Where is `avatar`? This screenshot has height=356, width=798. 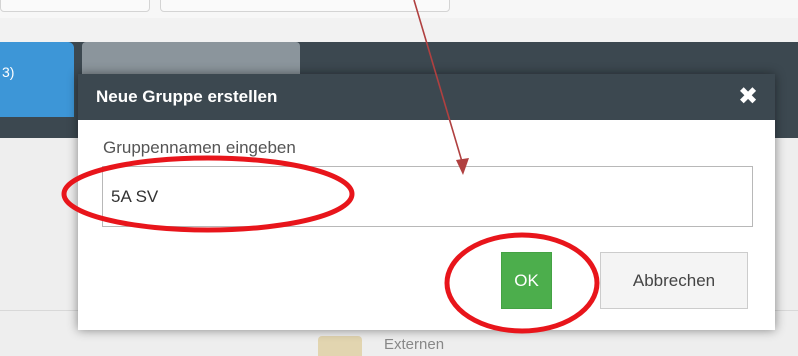
avatar is located at coordinates (340, 346).